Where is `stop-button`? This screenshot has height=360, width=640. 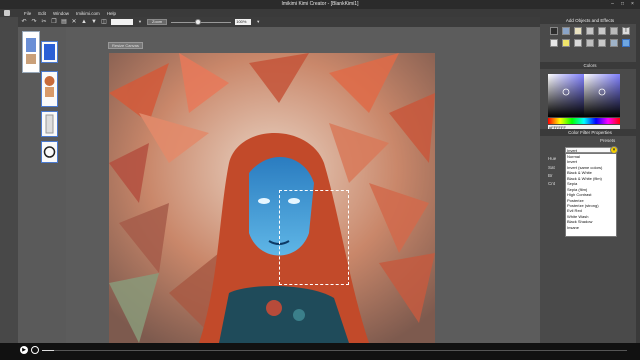
stop-button is located at coordinates (35, 350).